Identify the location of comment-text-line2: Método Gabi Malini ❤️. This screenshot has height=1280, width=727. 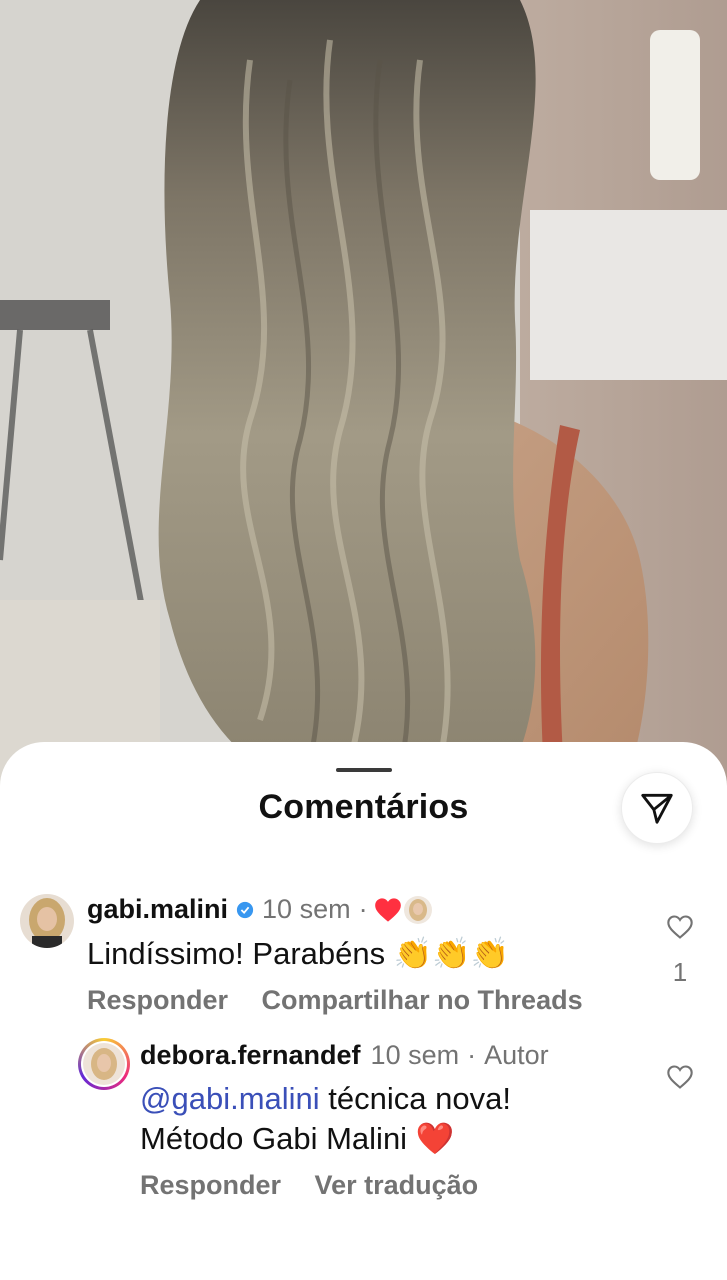
(297, 1138).